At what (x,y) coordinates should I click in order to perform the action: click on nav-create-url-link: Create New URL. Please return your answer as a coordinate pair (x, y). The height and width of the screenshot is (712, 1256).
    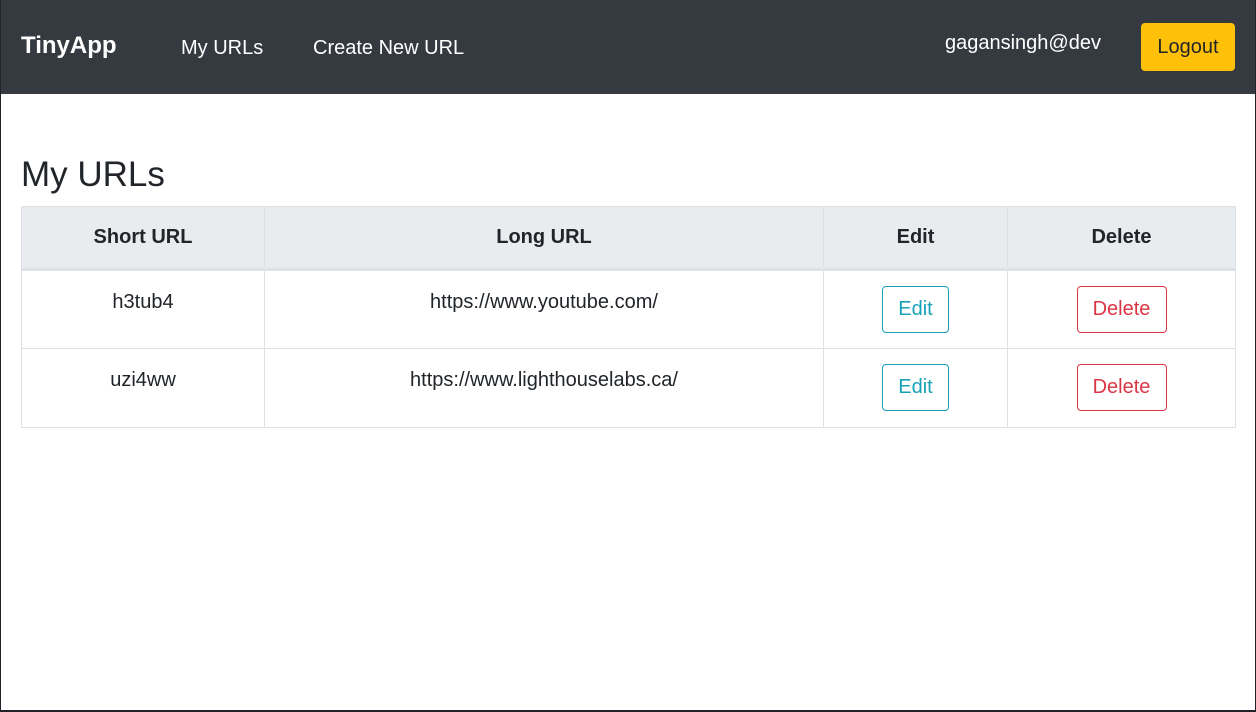
    Looking at the image, I should click on (388, 48).